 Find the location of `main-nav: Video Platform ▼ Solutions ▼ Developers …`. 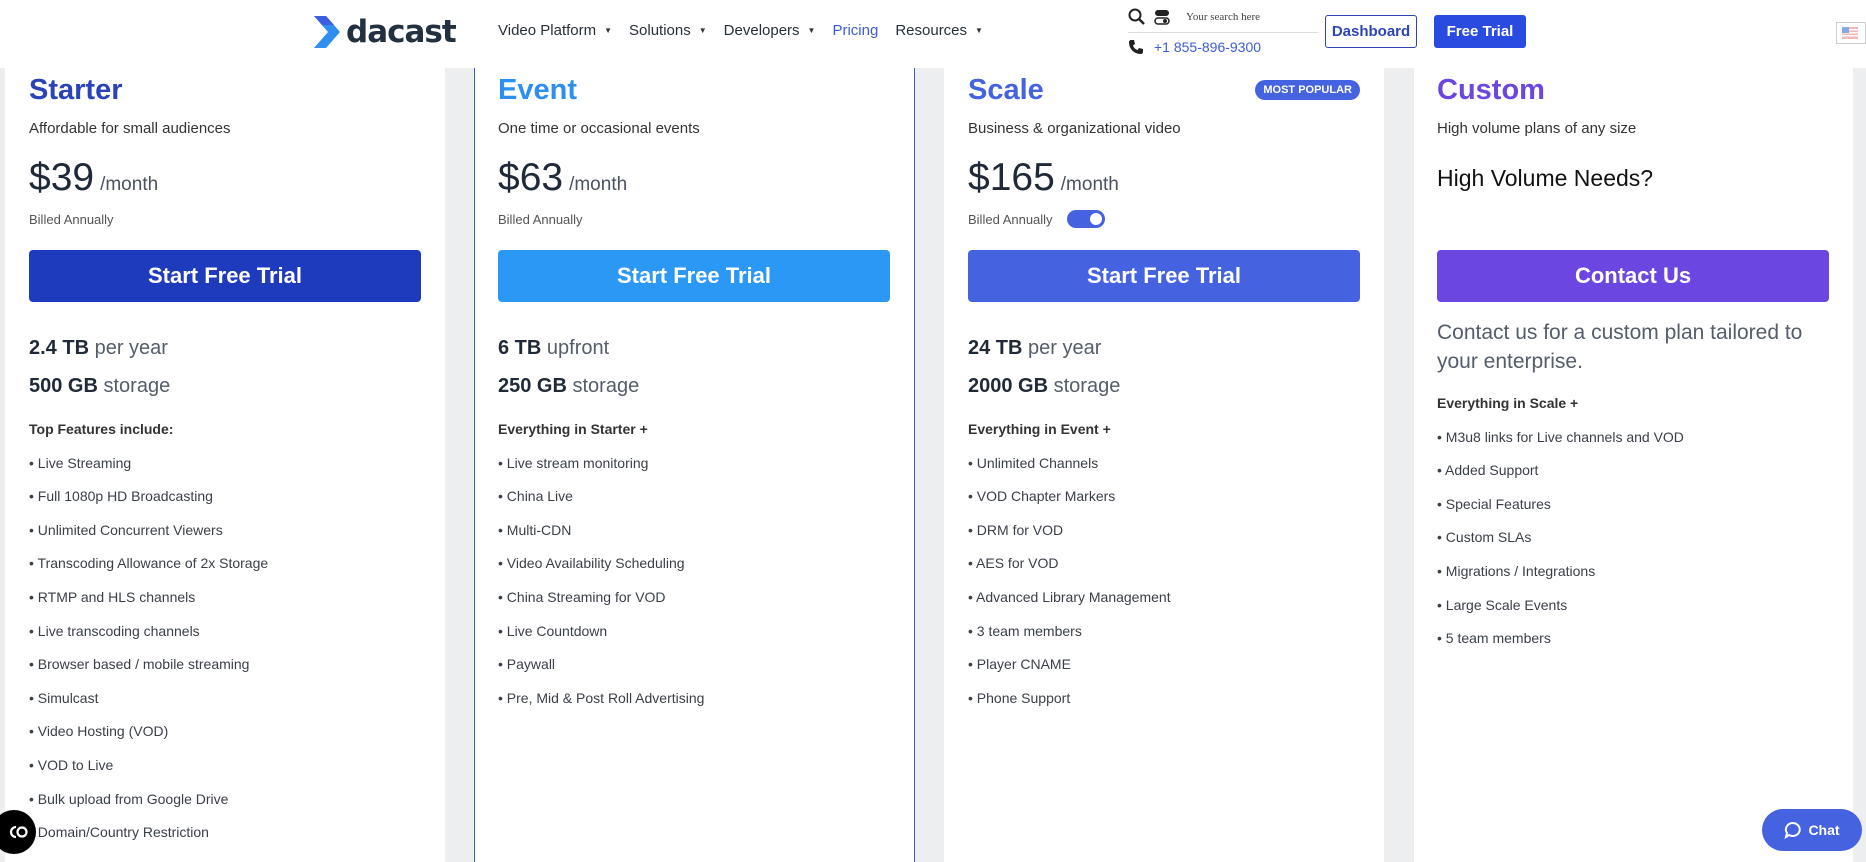

main-nav: Video Platform ▼ Solutions ▼ Developers … is located at coordinates (749, 30).